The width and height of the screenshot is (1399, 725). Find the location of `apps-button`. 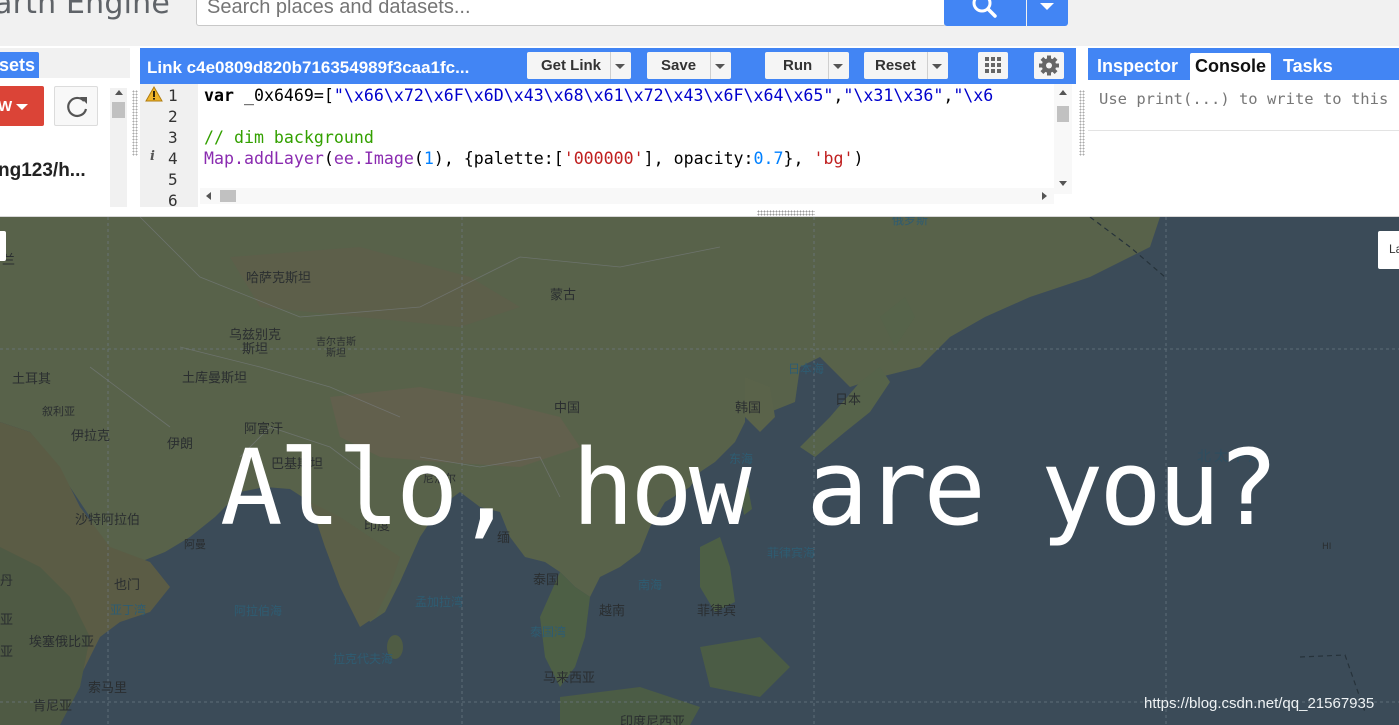

apps-button is located at coordinates (993, 65).